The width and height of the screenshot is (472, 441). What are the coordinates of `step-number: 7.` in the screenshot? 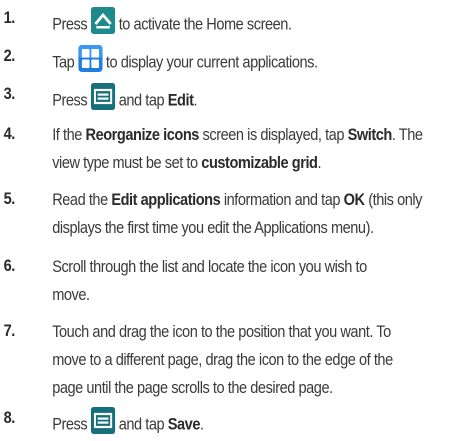 It's located at (9, 331).